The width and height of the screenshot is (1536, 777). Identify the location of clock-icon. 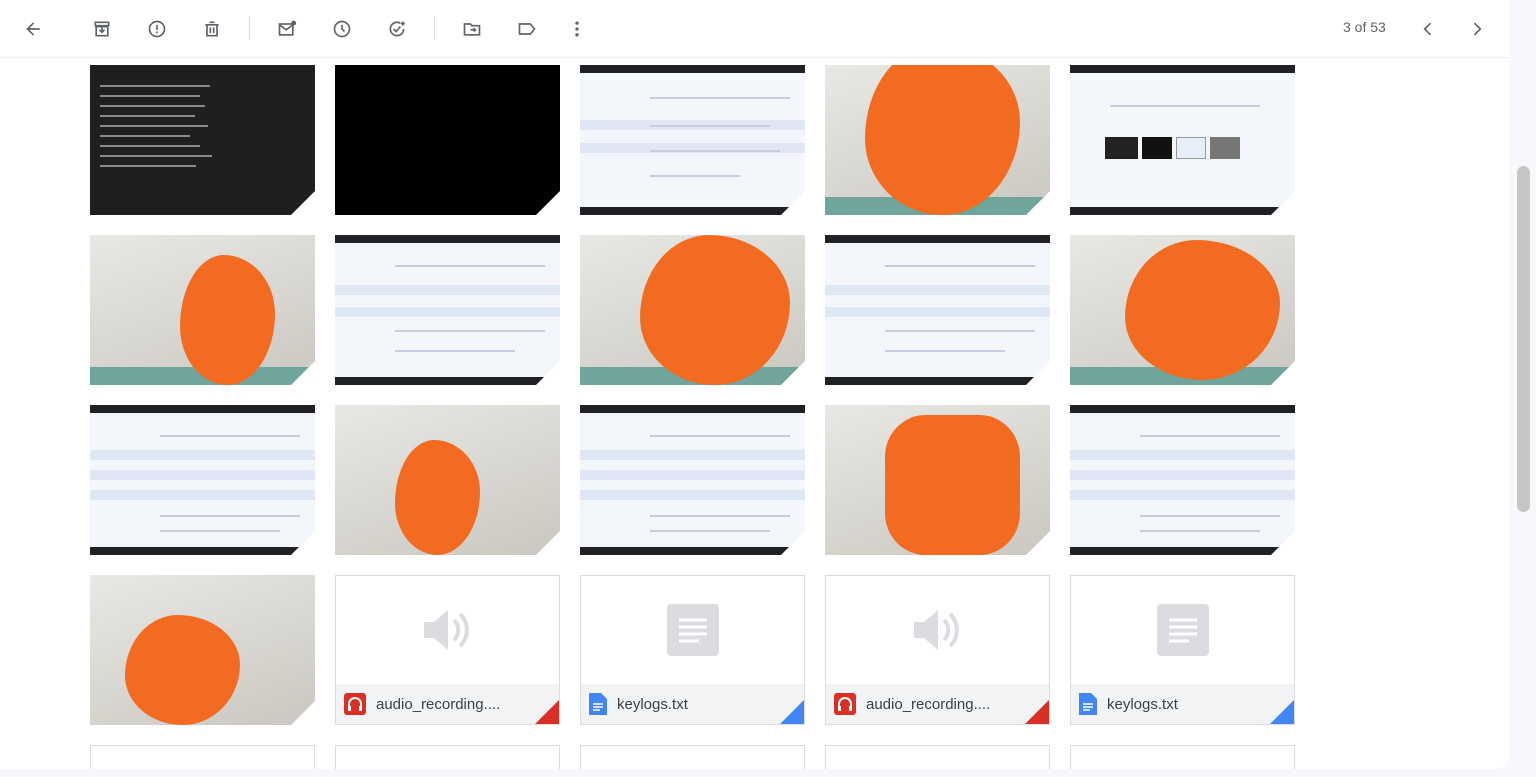
(342, 29).